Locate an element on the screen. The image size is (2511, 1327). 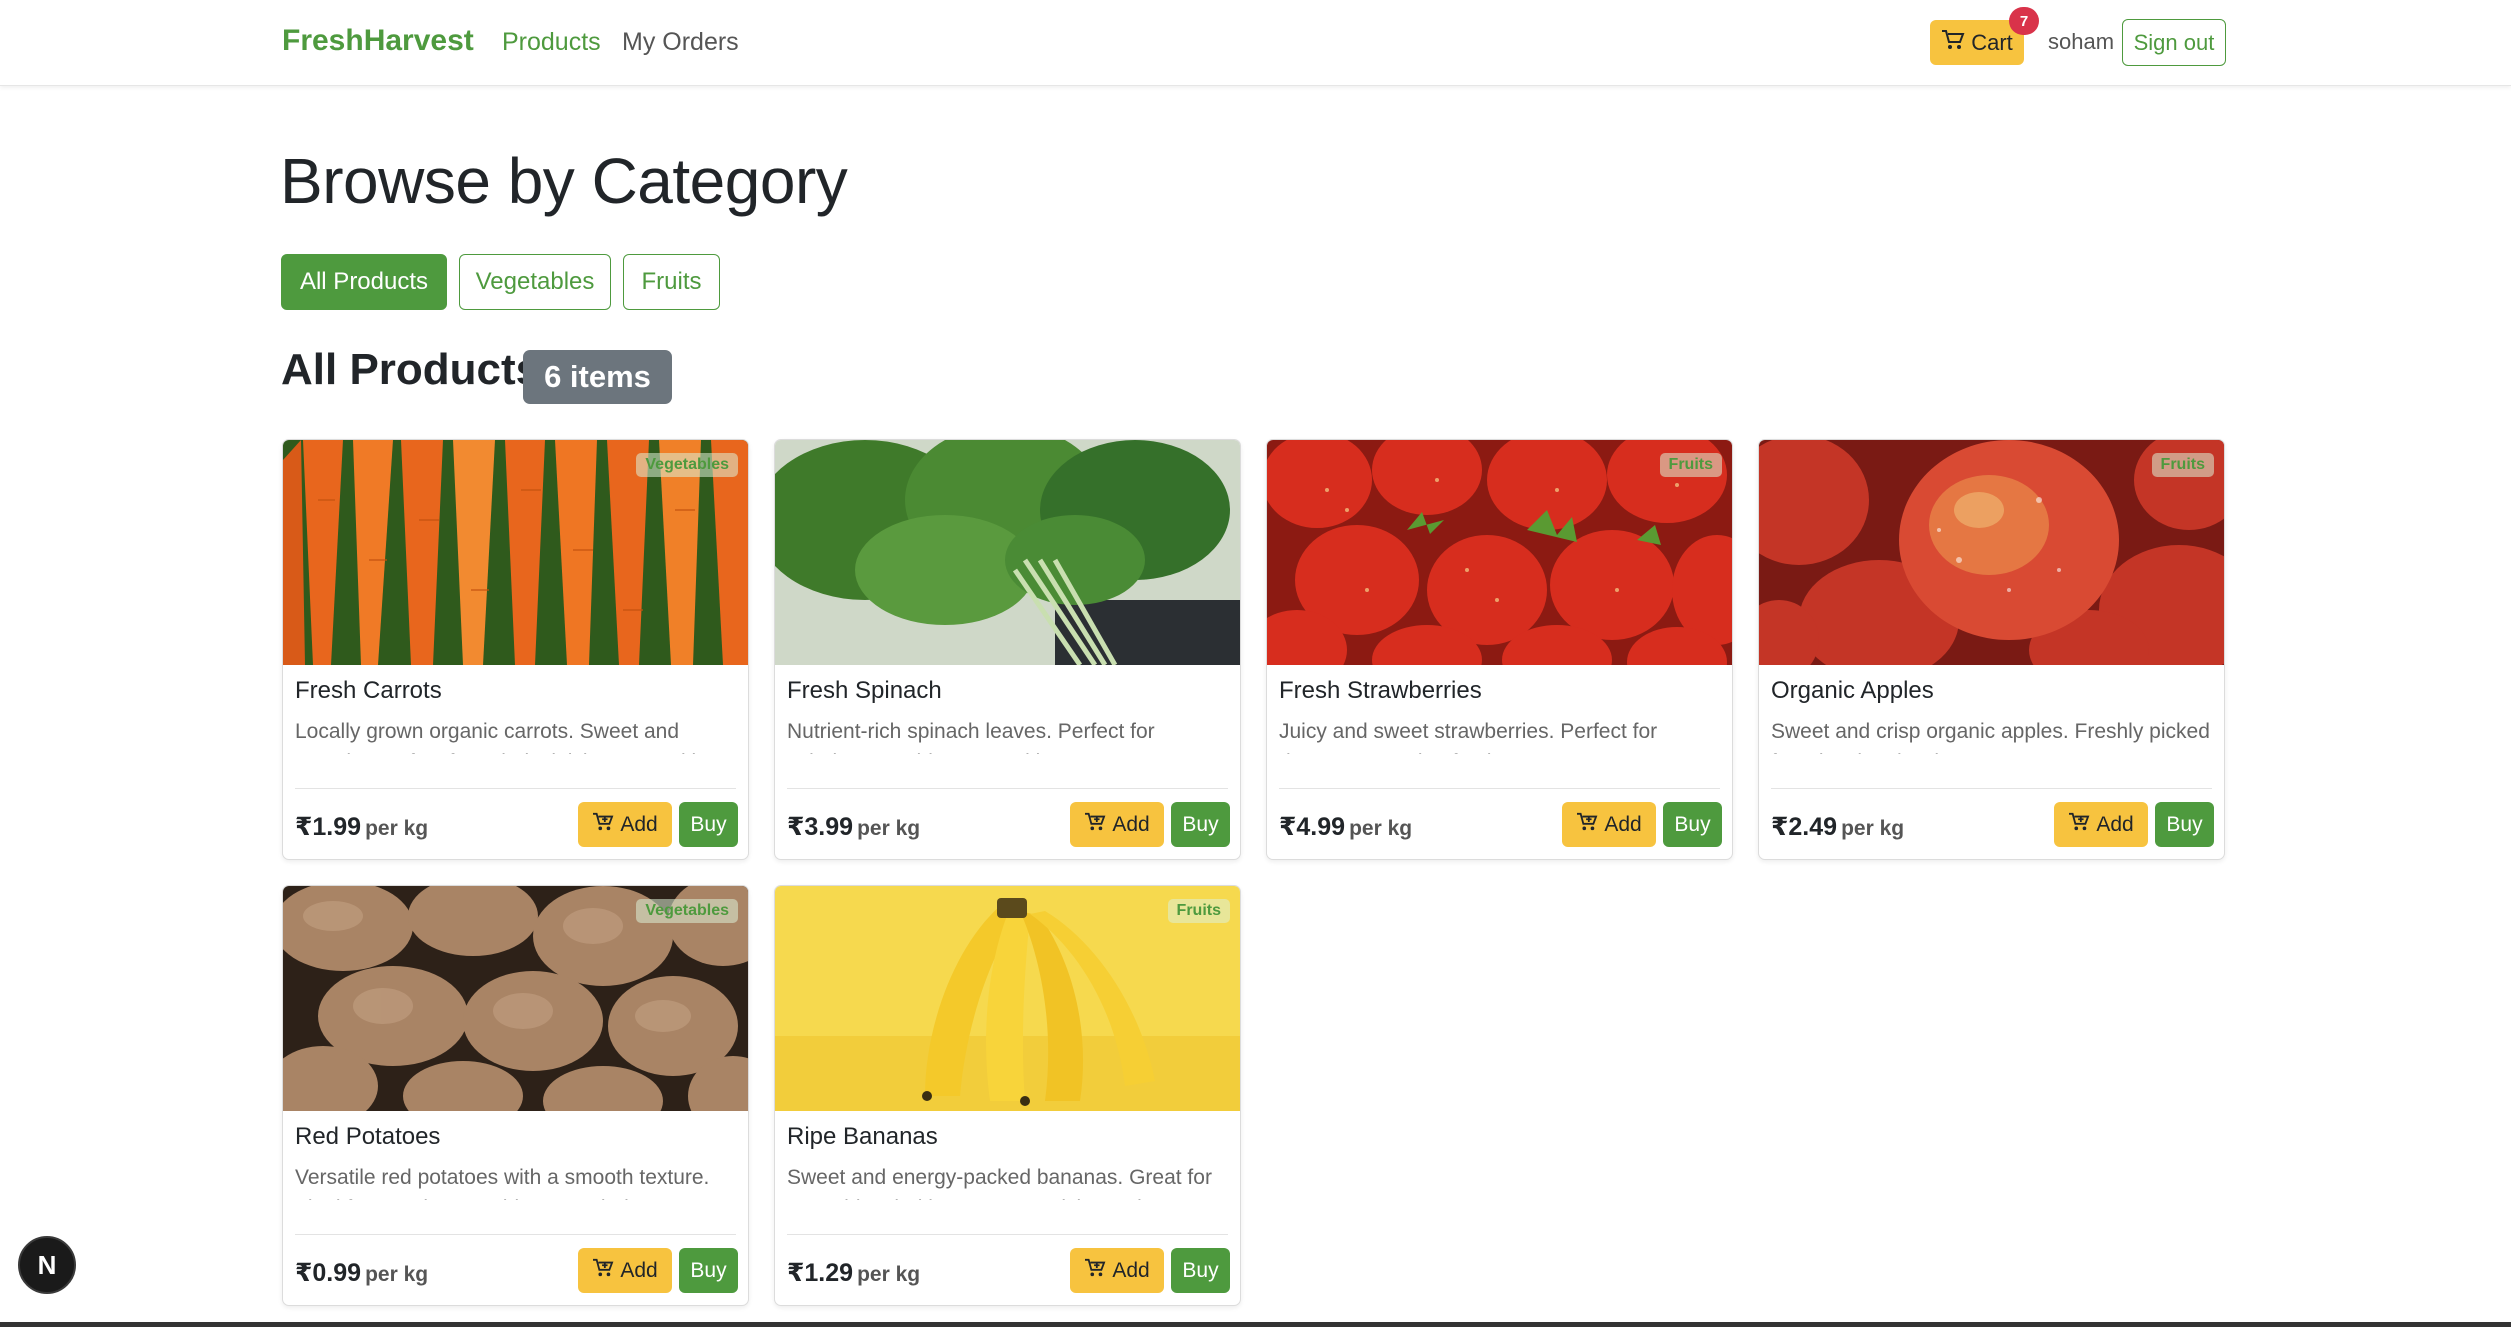
product-price: ₹1.99 per kg is located at coordinates (362, 827).